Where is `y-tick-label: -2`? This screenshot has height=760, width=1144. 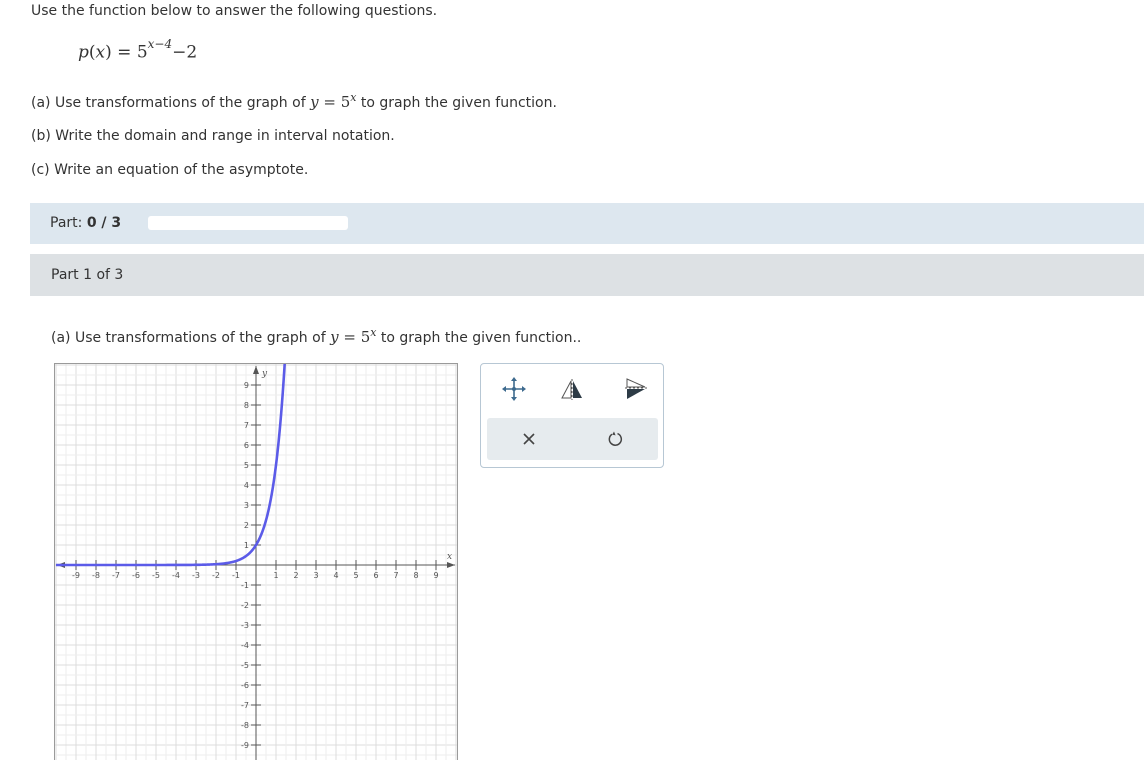 y-tick-label: -2 is located at coordinates (245, 605).